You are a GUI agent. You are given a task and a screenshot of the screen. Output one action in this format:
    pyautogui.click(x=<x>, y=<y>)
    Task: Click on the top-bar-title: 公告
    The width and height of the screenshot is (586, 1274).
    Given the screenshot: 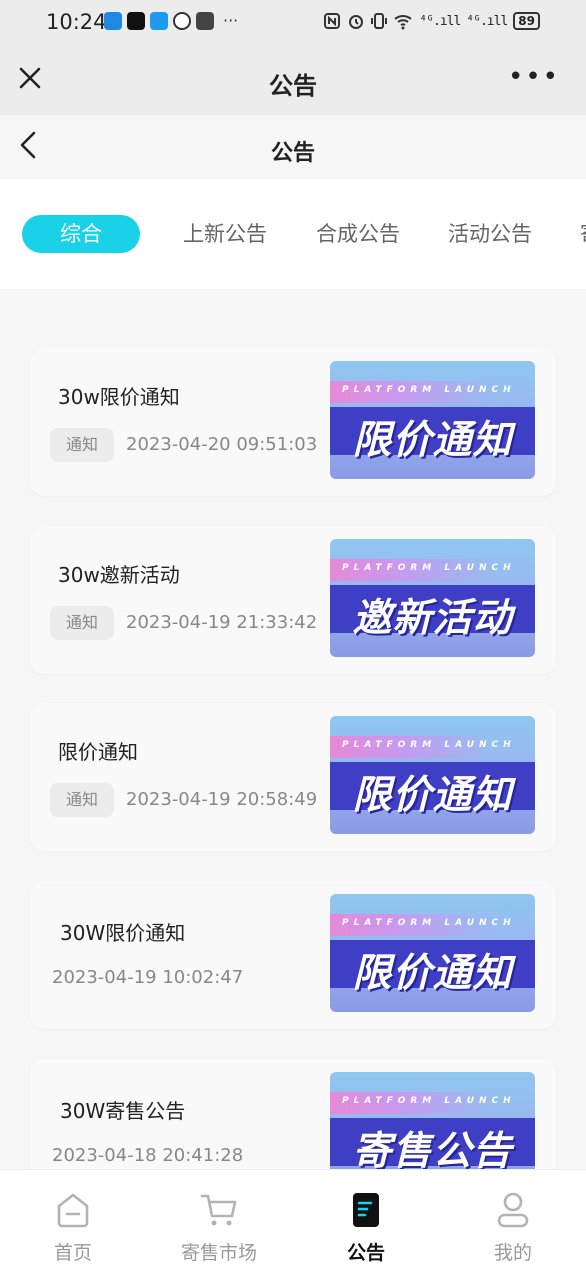 What is the action you would take?
    pyautogui.click(x=293, y=86)
    